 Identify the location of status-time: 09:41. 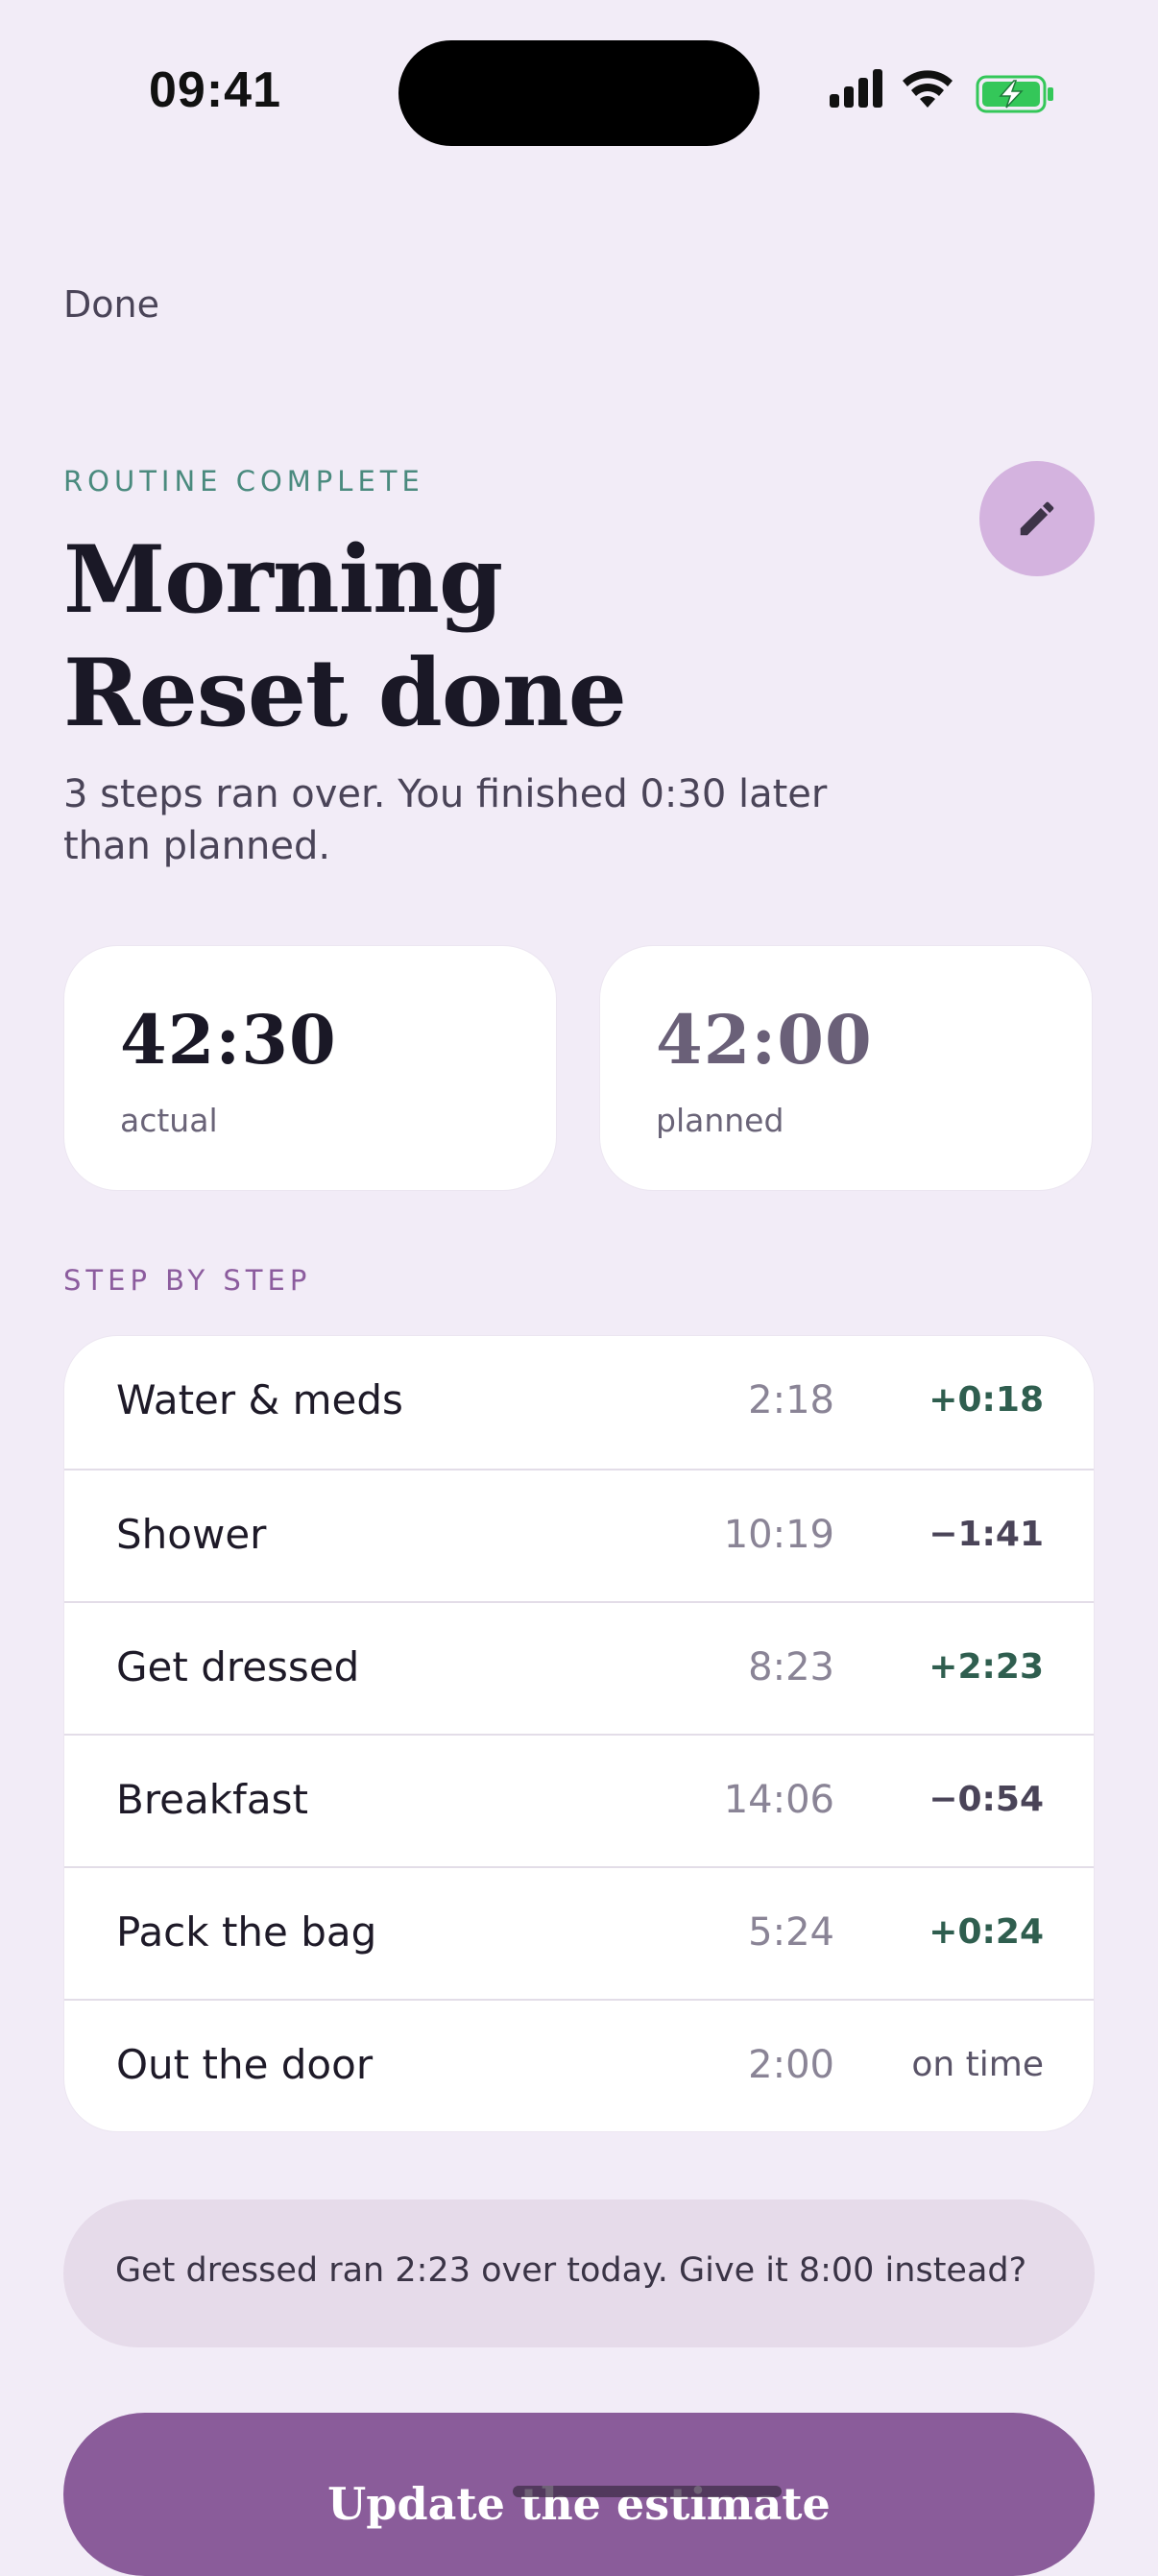
(215, 90).